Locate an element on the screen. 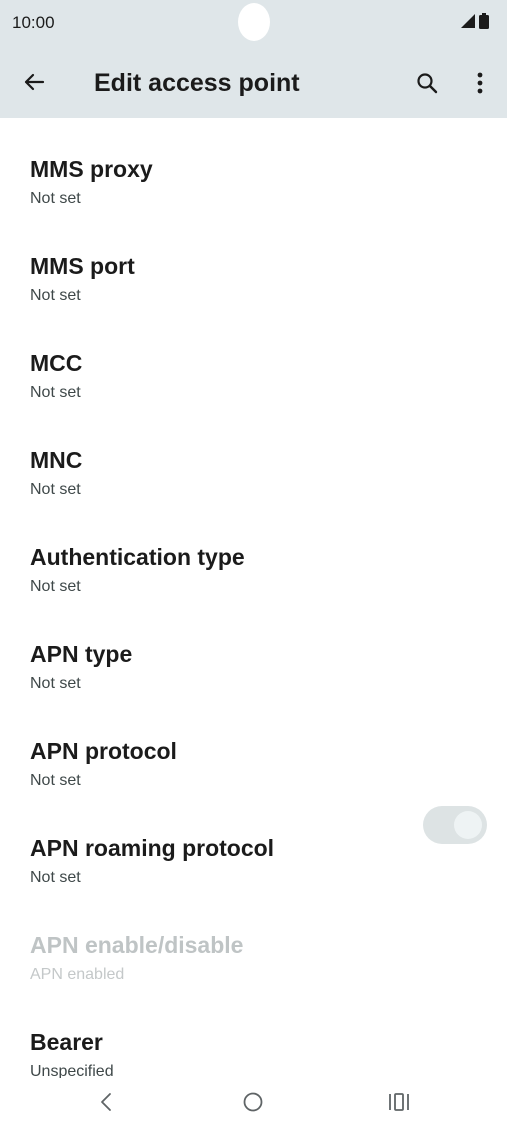  signal-icon is located at coordinates (468, 23).